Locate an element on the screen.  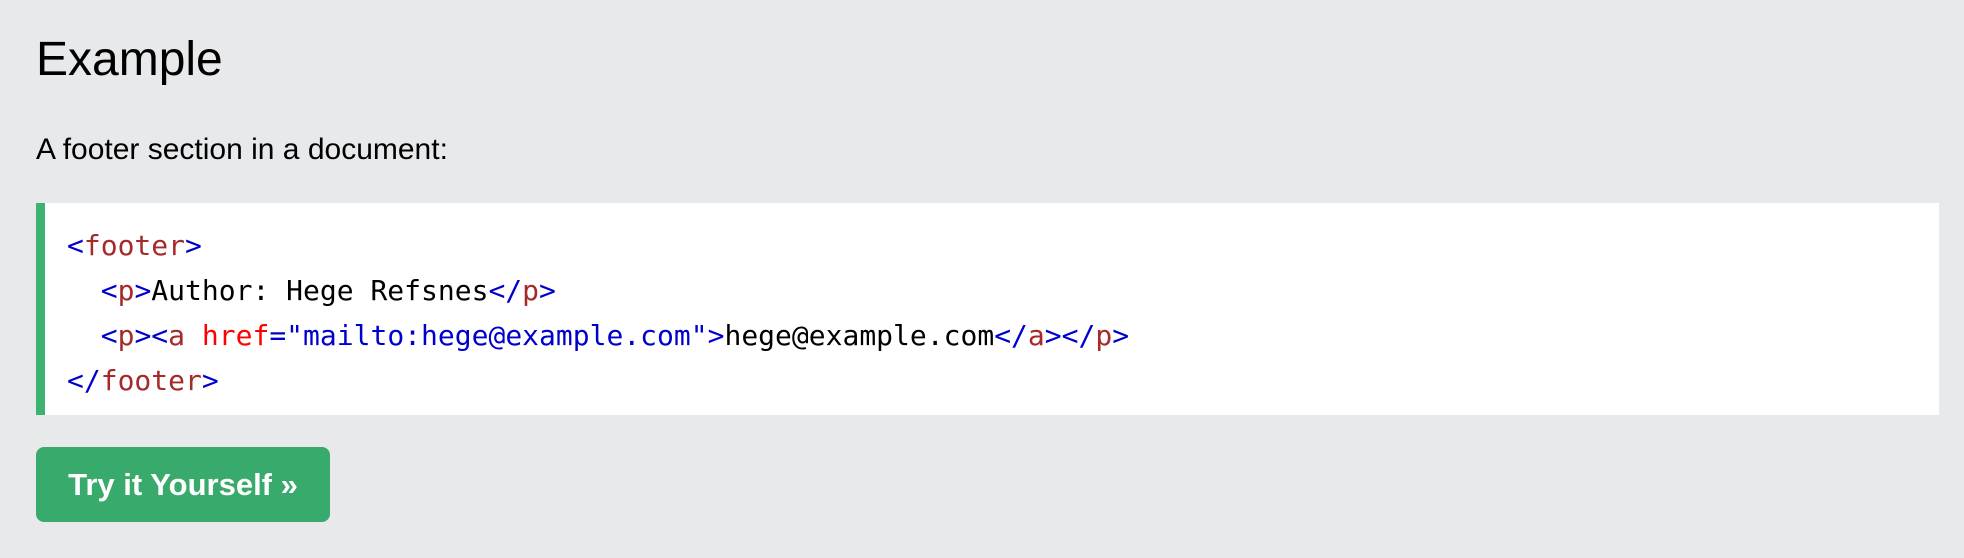
attribute-name: href is located at coordinates (235, 335).